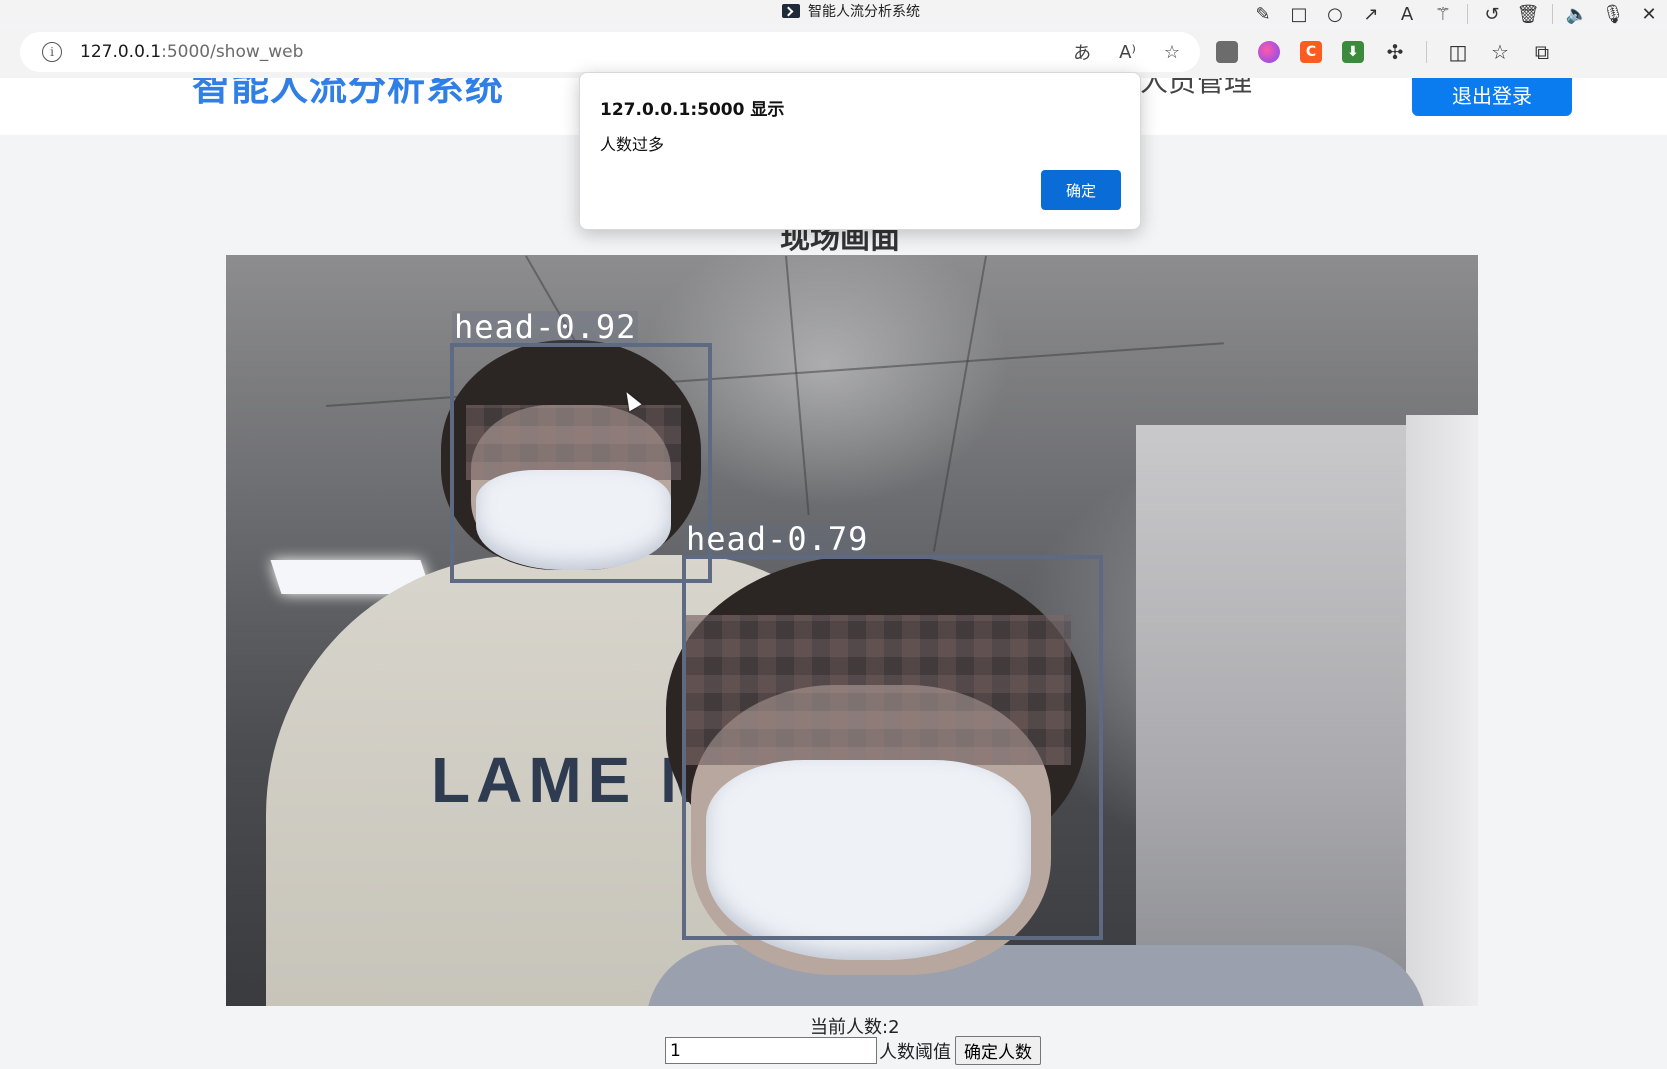 Image resolution: width=1667 pixels, height=1069 pixels. I want to click on threshold-input, so click(771, 1050).